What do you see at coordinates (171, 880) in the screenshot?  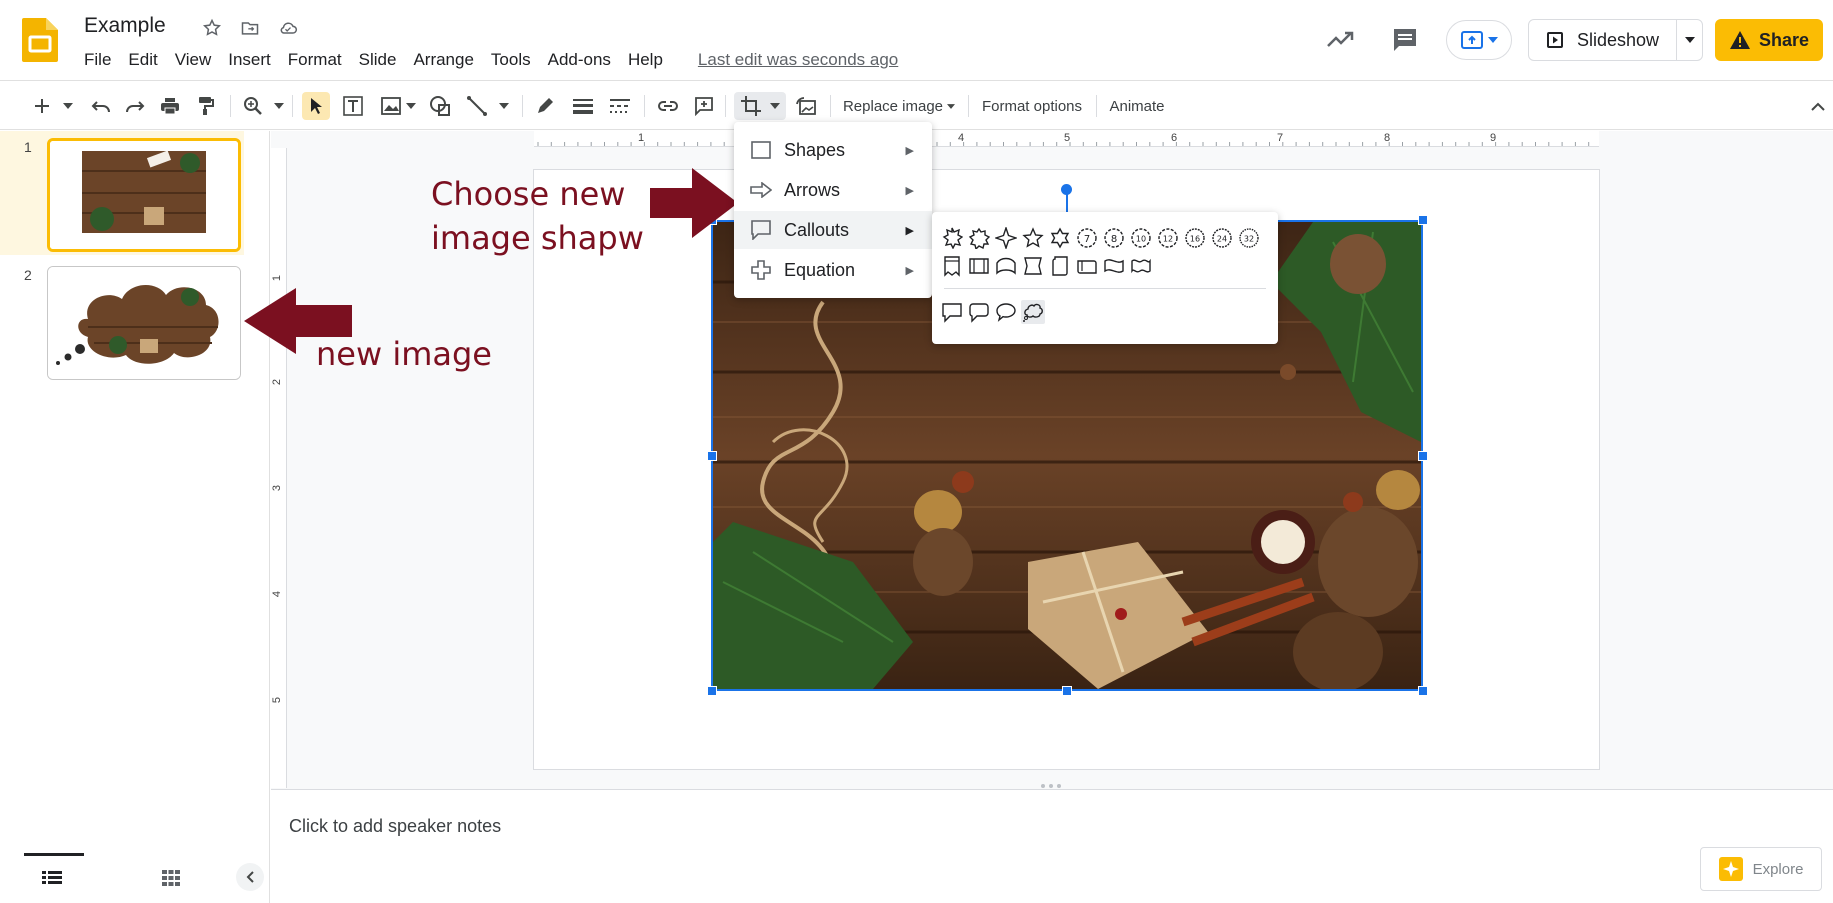 I see `grid-view-icon` at bounding box center [171, 880].